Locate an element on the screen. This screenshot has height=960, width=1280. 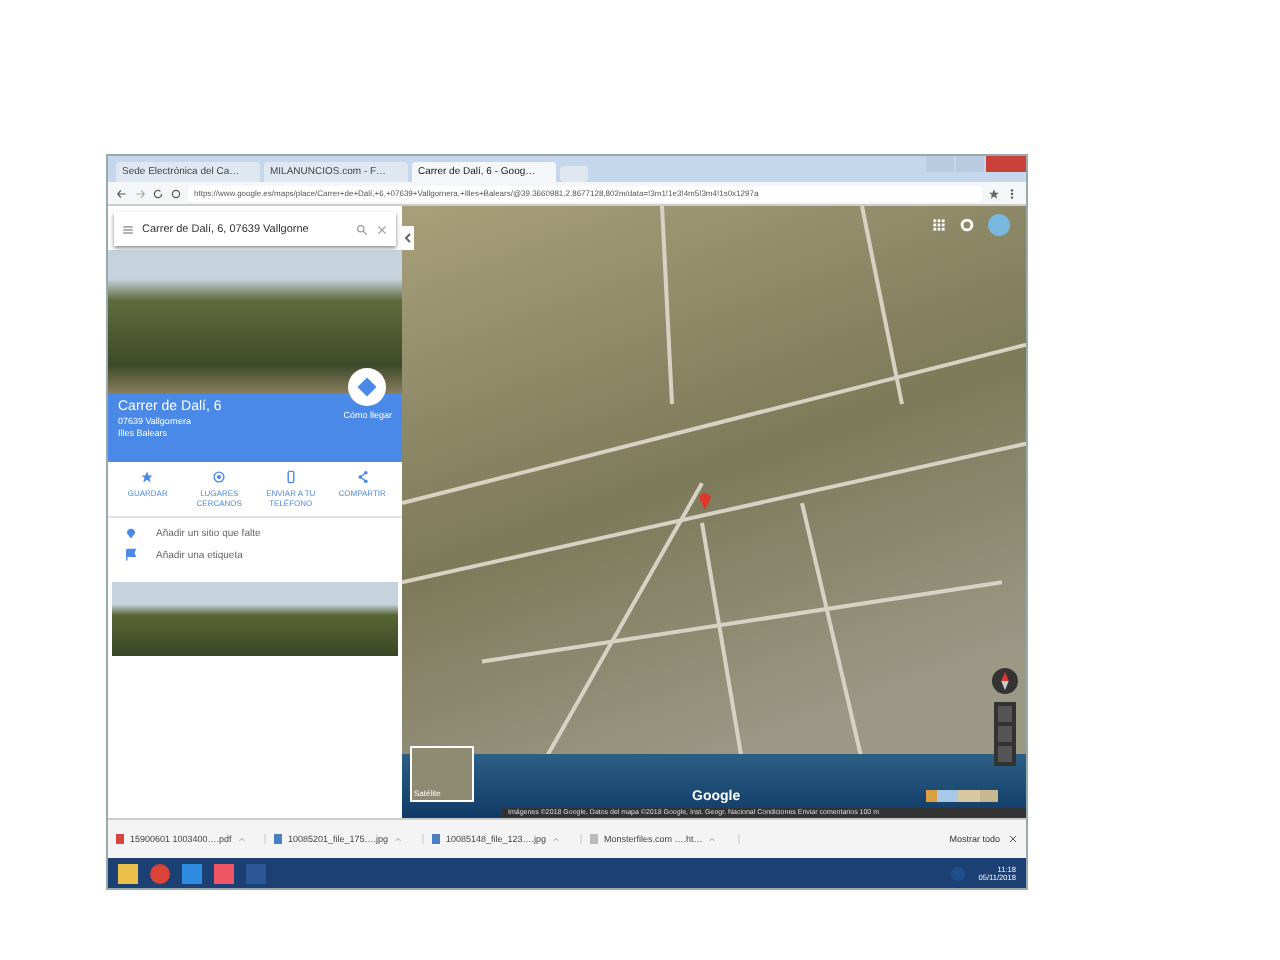
reload-icon is located at coordinates (158, 193).